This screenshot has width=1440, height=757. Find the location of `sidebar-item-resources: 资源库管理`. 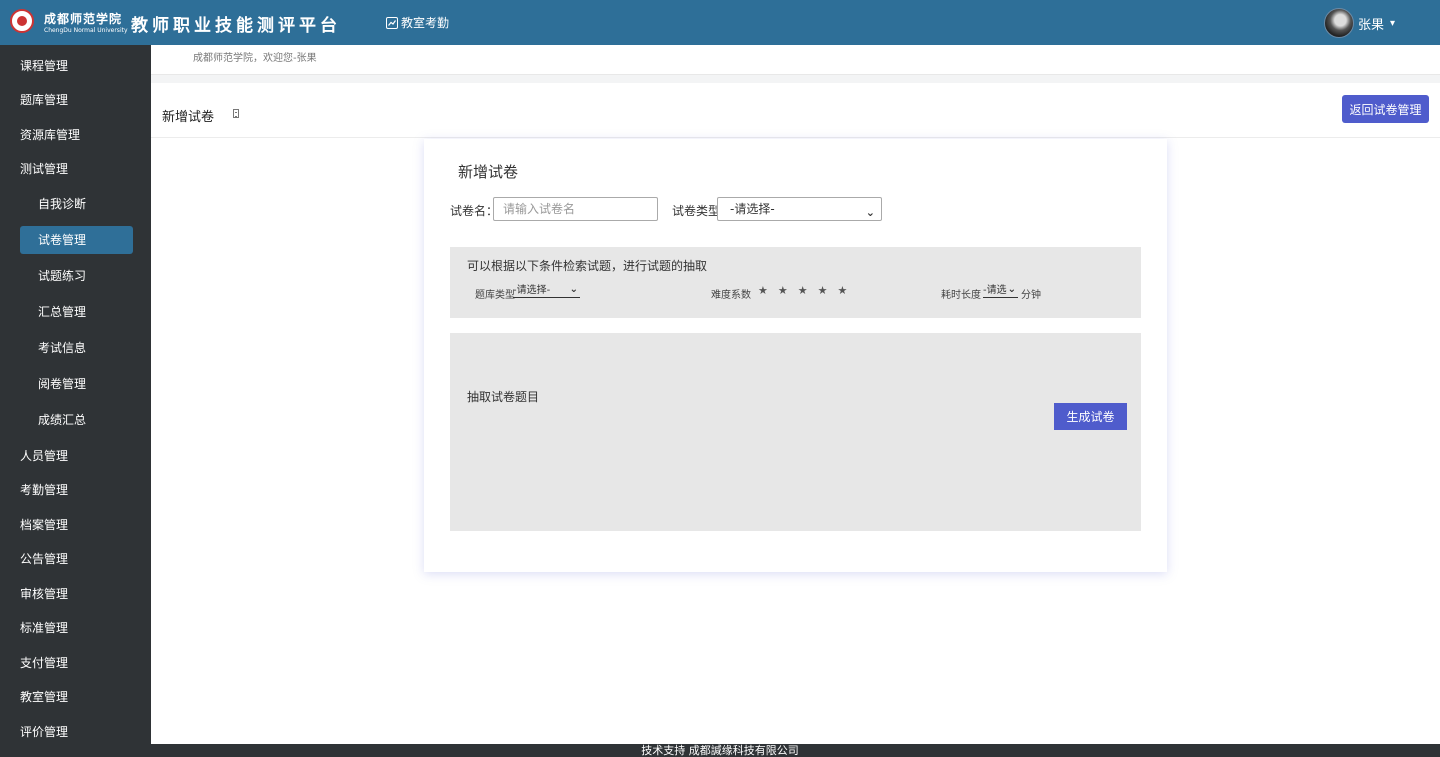

sidebar-item-resources: 资源库管理 is located at coordinates (75, 135).